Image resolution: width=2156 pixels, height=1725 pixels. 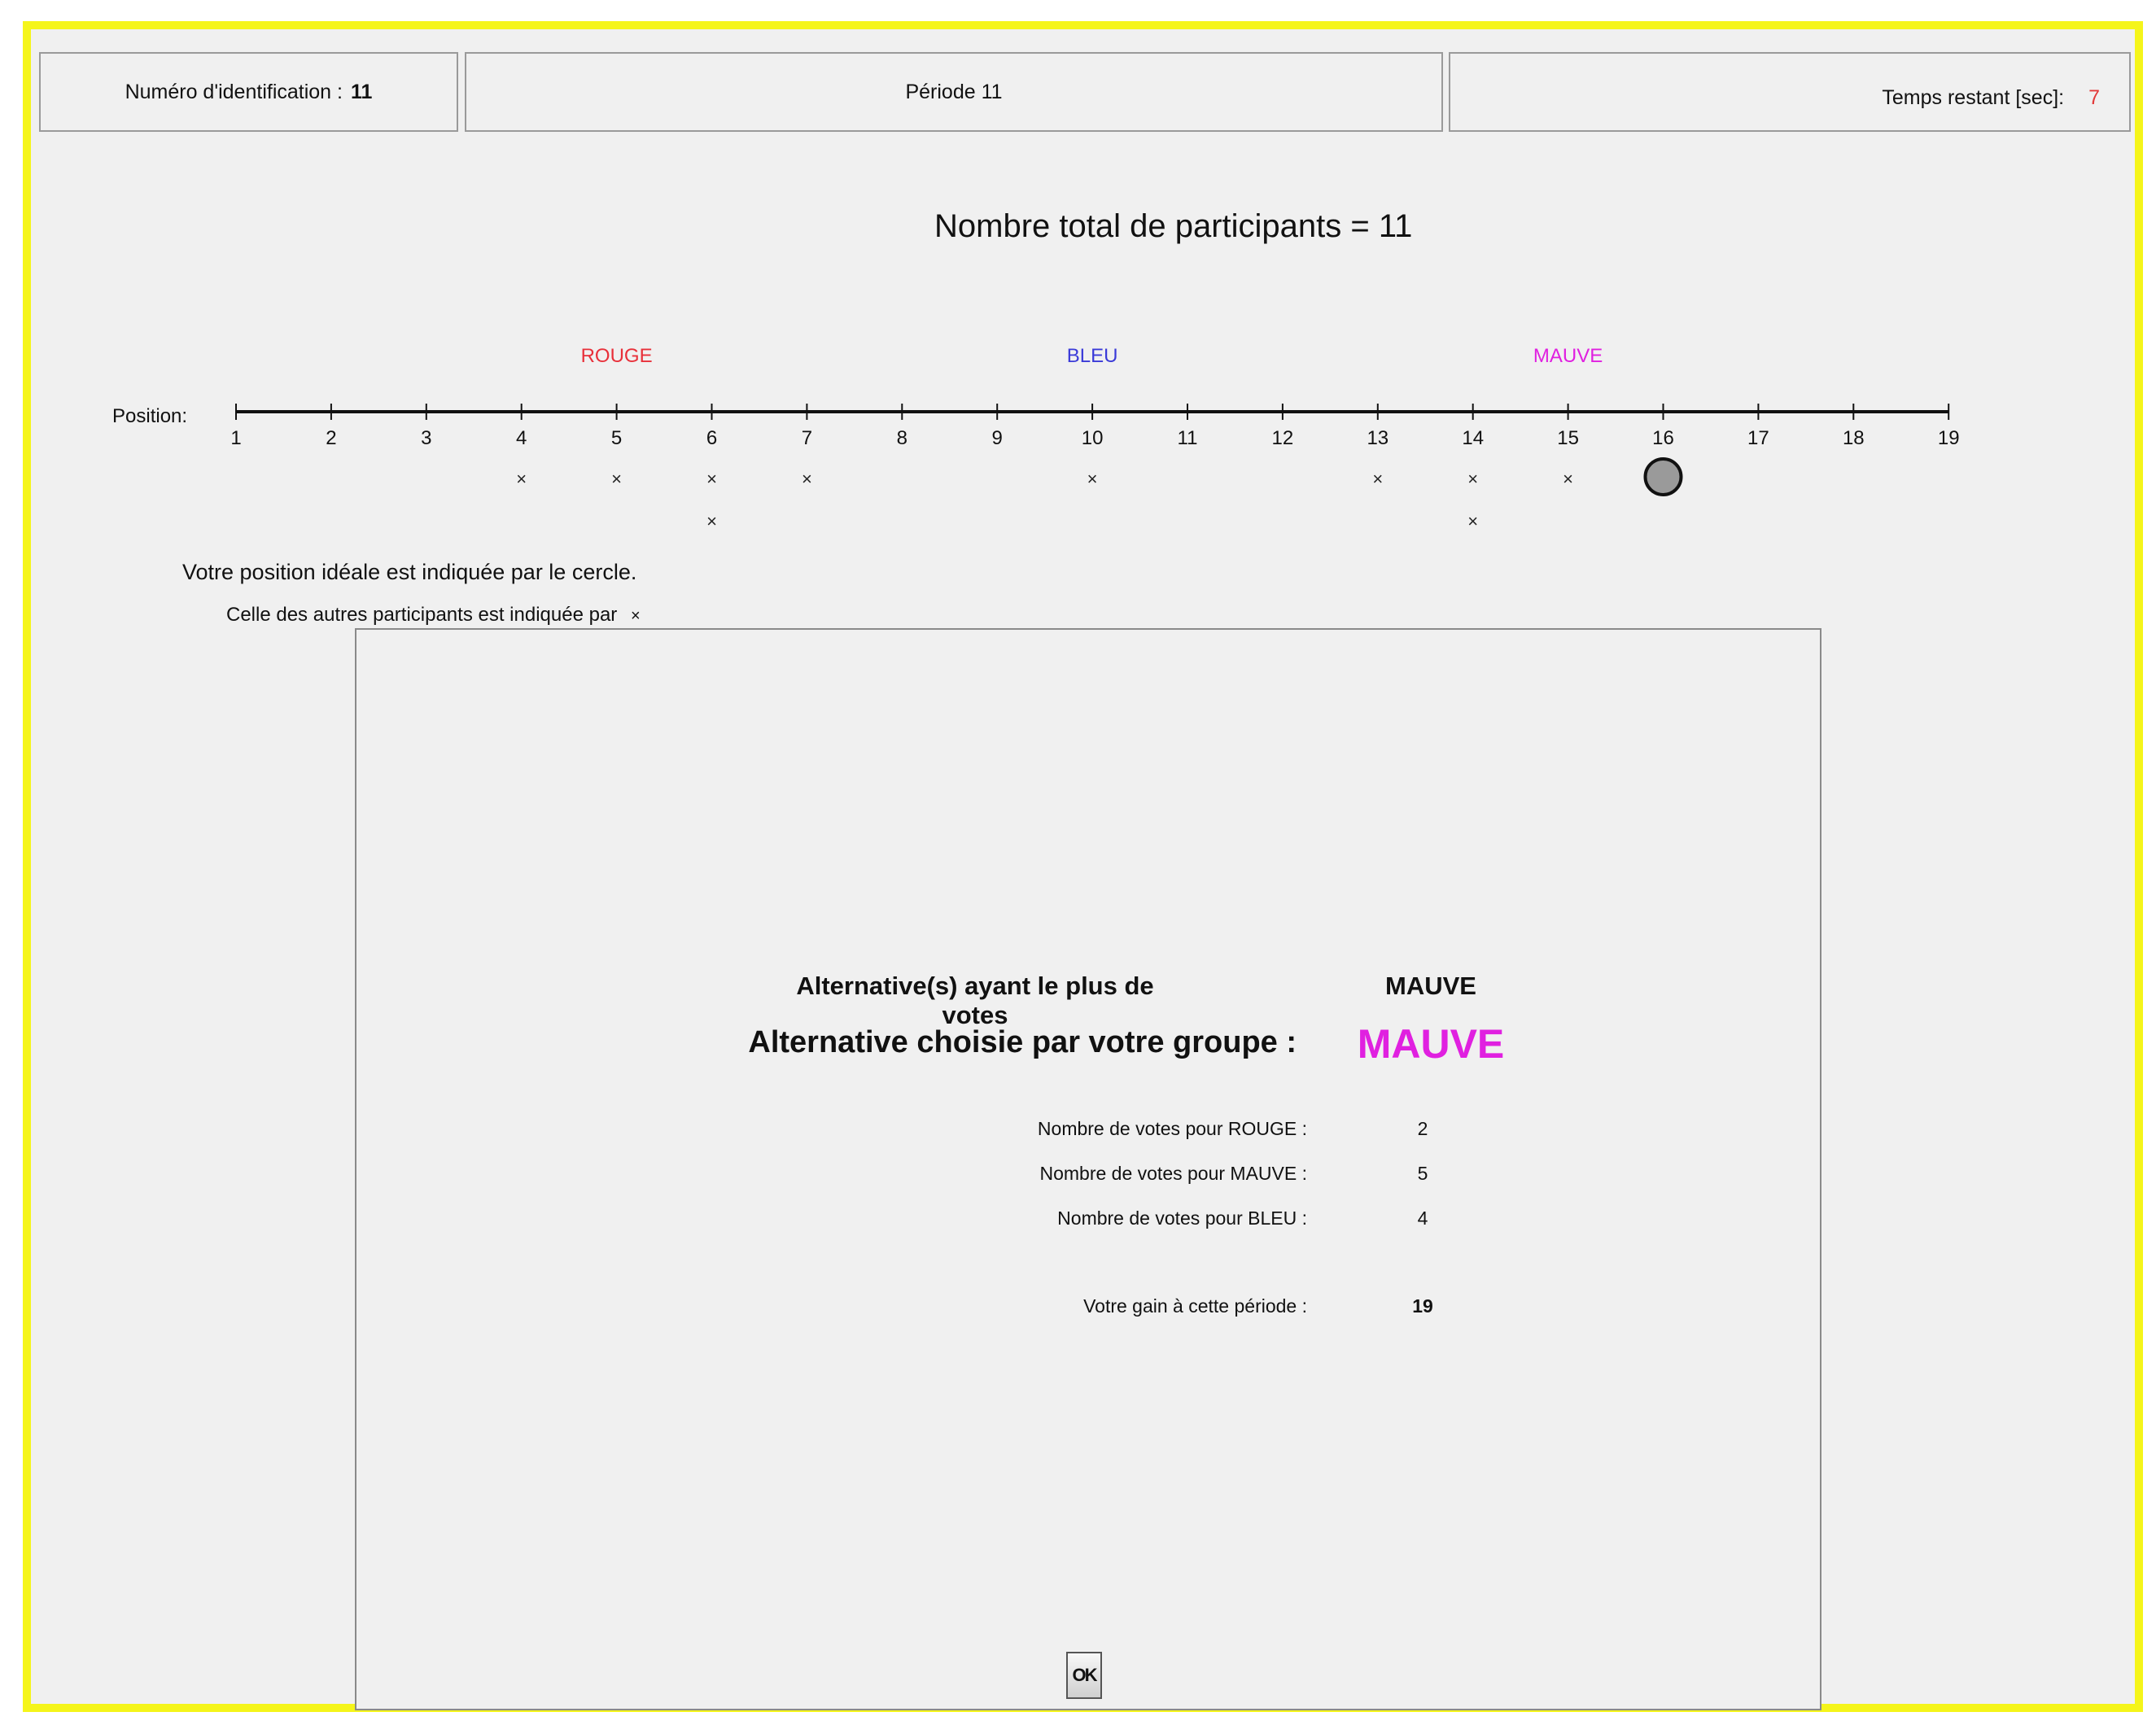 What do you see at coordinates (711, 438) in the screenshot?
I see `axis-tick-label: 6` at bounding box center [711, 438].